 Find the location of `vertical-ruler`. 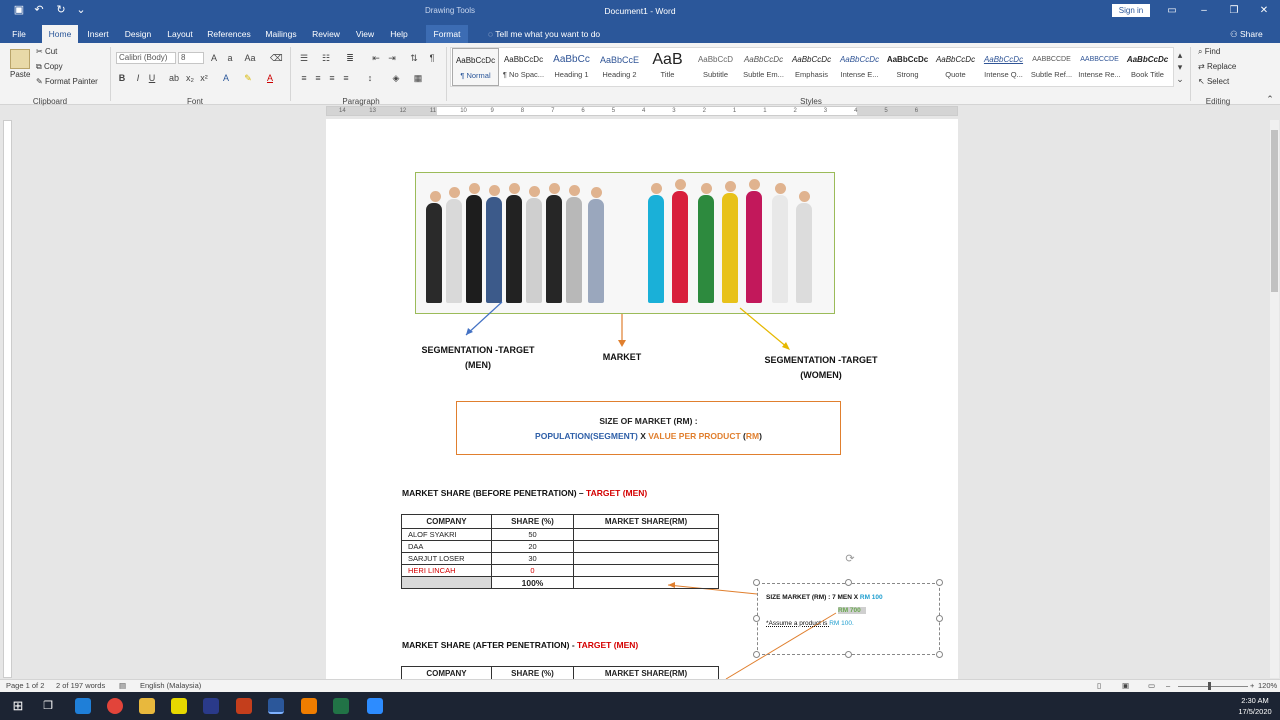

vertical-ruler is located at coordinates (7, 399).